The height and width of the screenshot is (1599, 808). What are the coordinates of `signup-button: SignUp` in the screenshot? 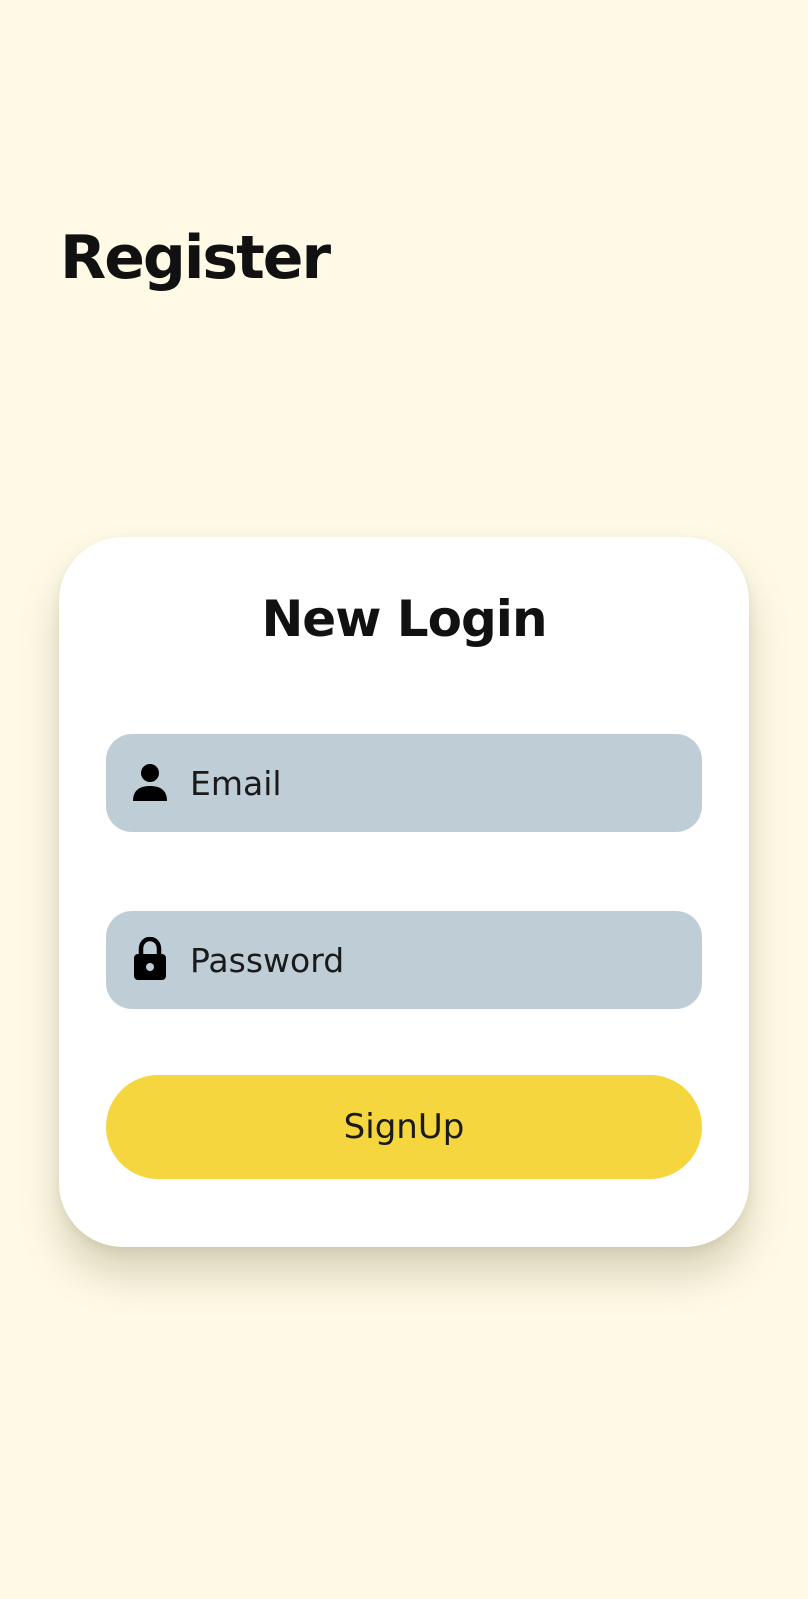 It's located at (404, 1127).